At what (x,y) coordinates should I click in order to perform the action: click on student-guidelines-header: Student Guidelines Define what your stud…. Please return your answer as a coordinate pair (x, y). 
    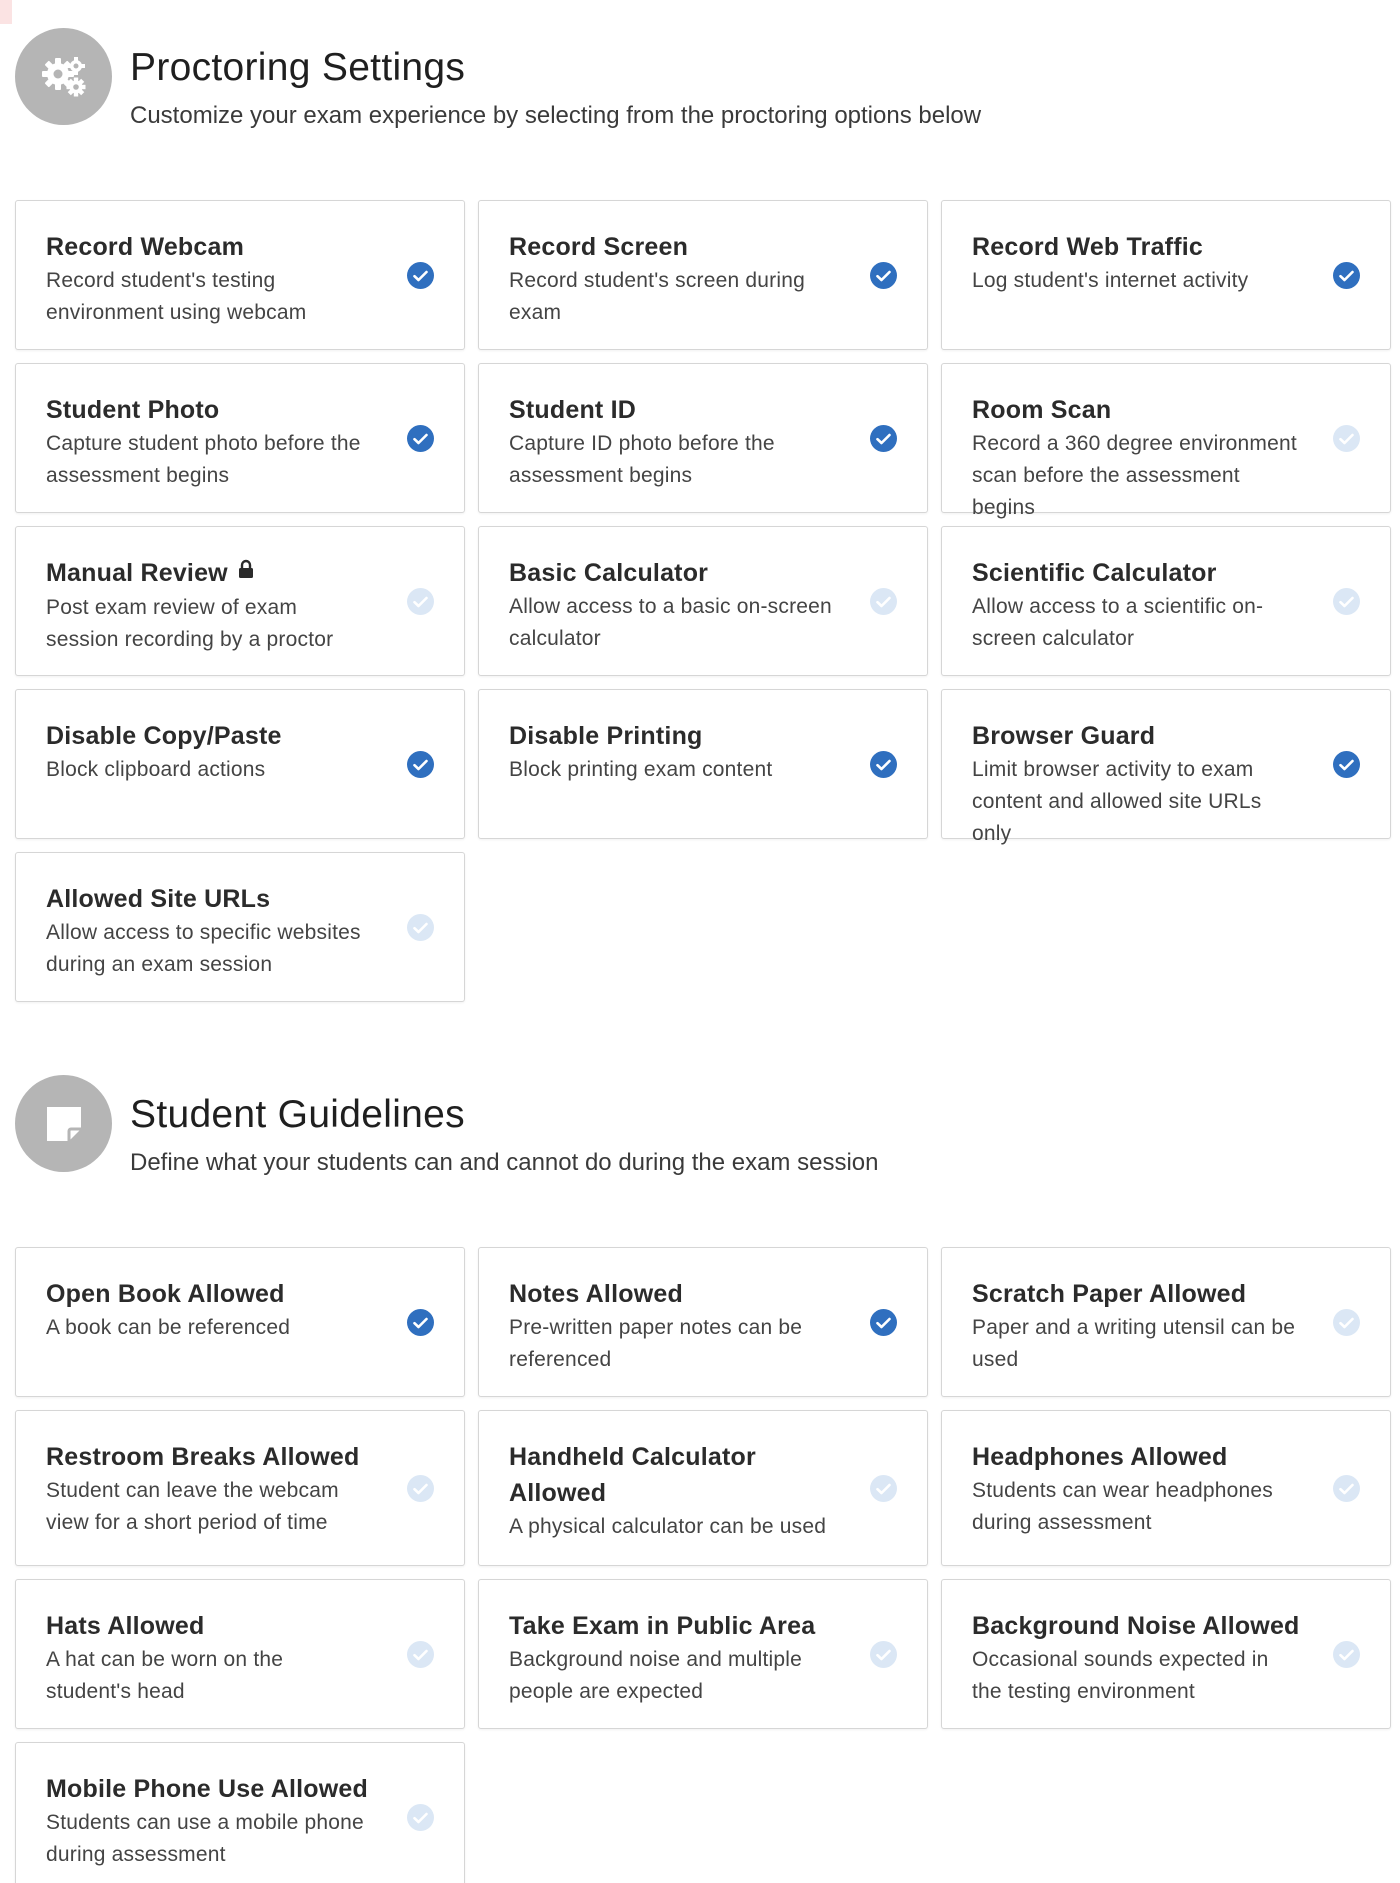
    Looking at the image, I should click on (702, 1123).